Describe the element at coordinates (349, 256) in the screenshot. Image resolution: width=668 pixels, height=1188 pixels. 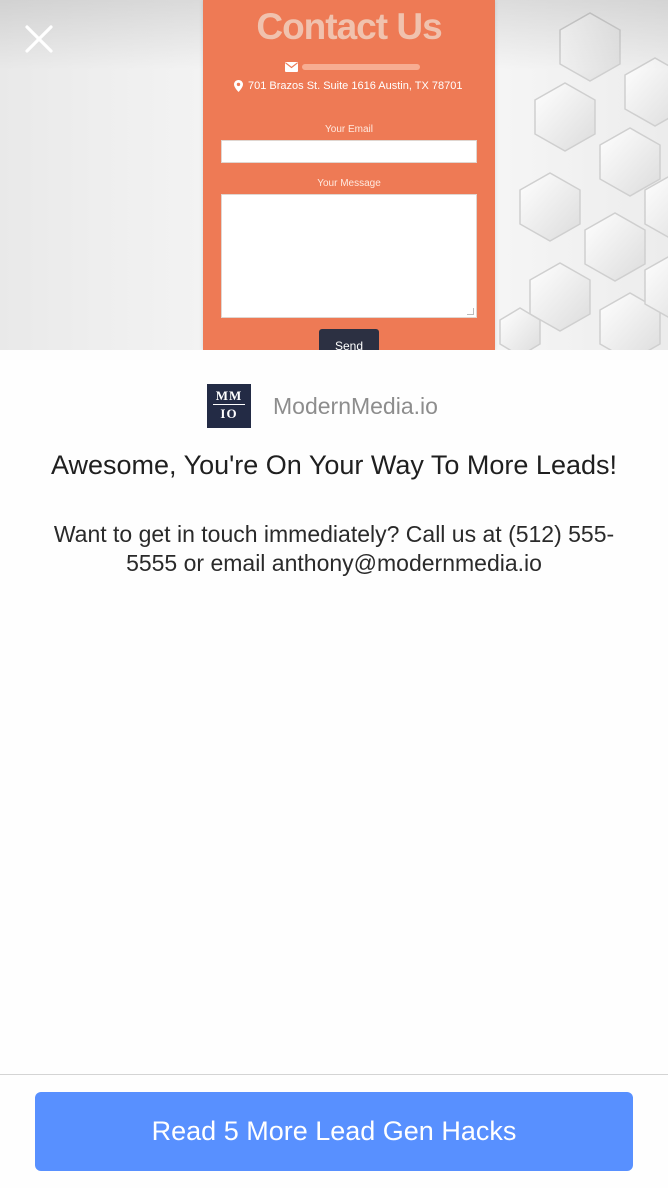
I see `message-field` at that location.